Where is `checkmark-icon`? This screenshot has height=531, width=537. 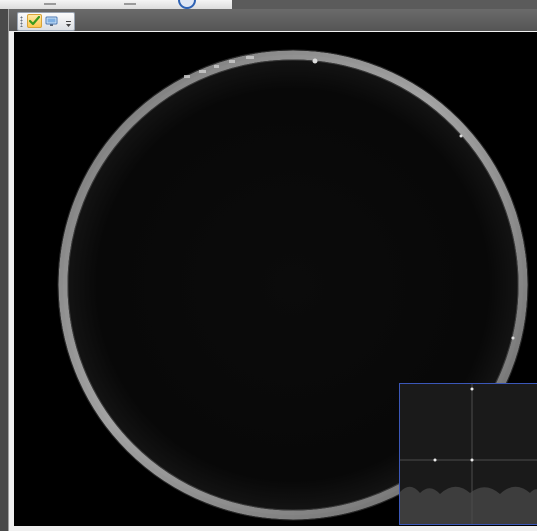
checkmark-icon is located at coordinates (34, 21).